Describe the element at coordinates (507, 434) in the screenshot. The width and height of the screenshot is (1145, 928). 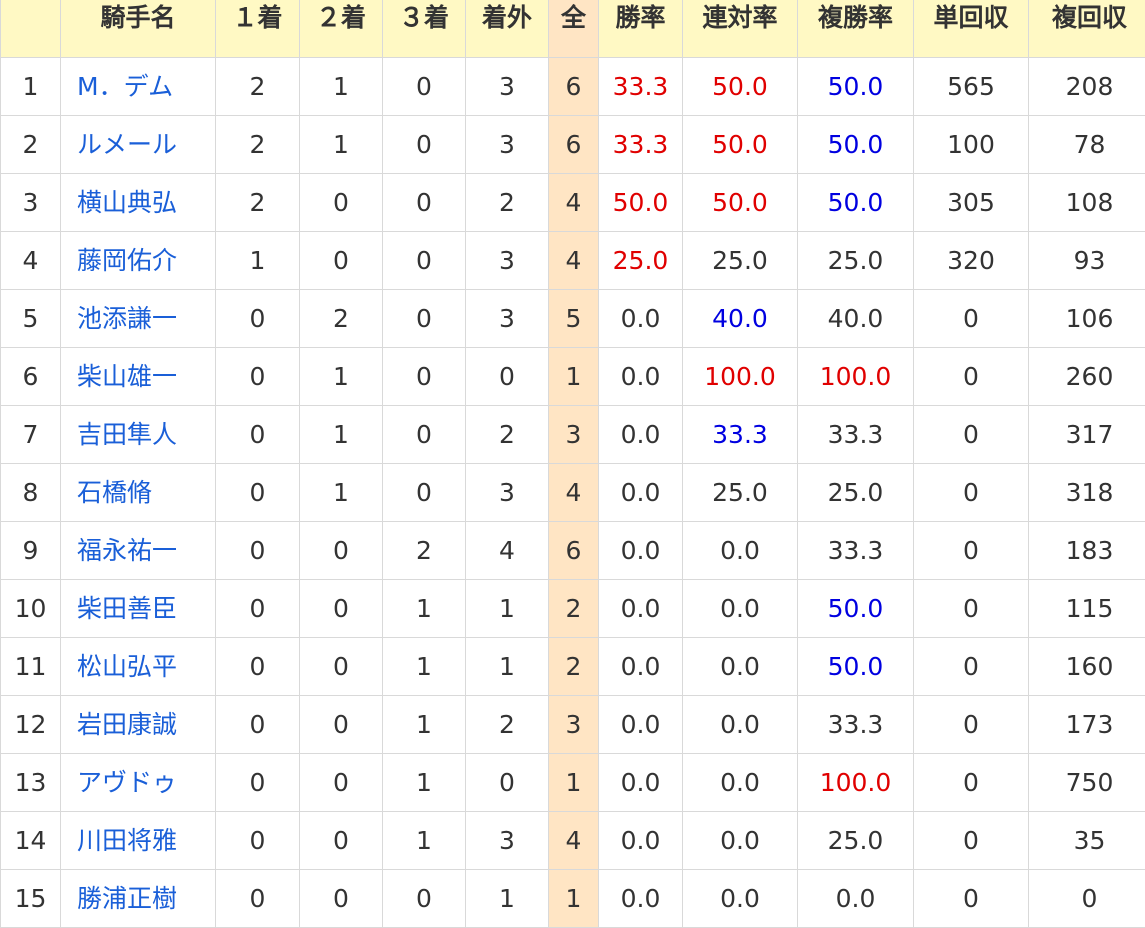
I see `cell-other: 2` at that location.